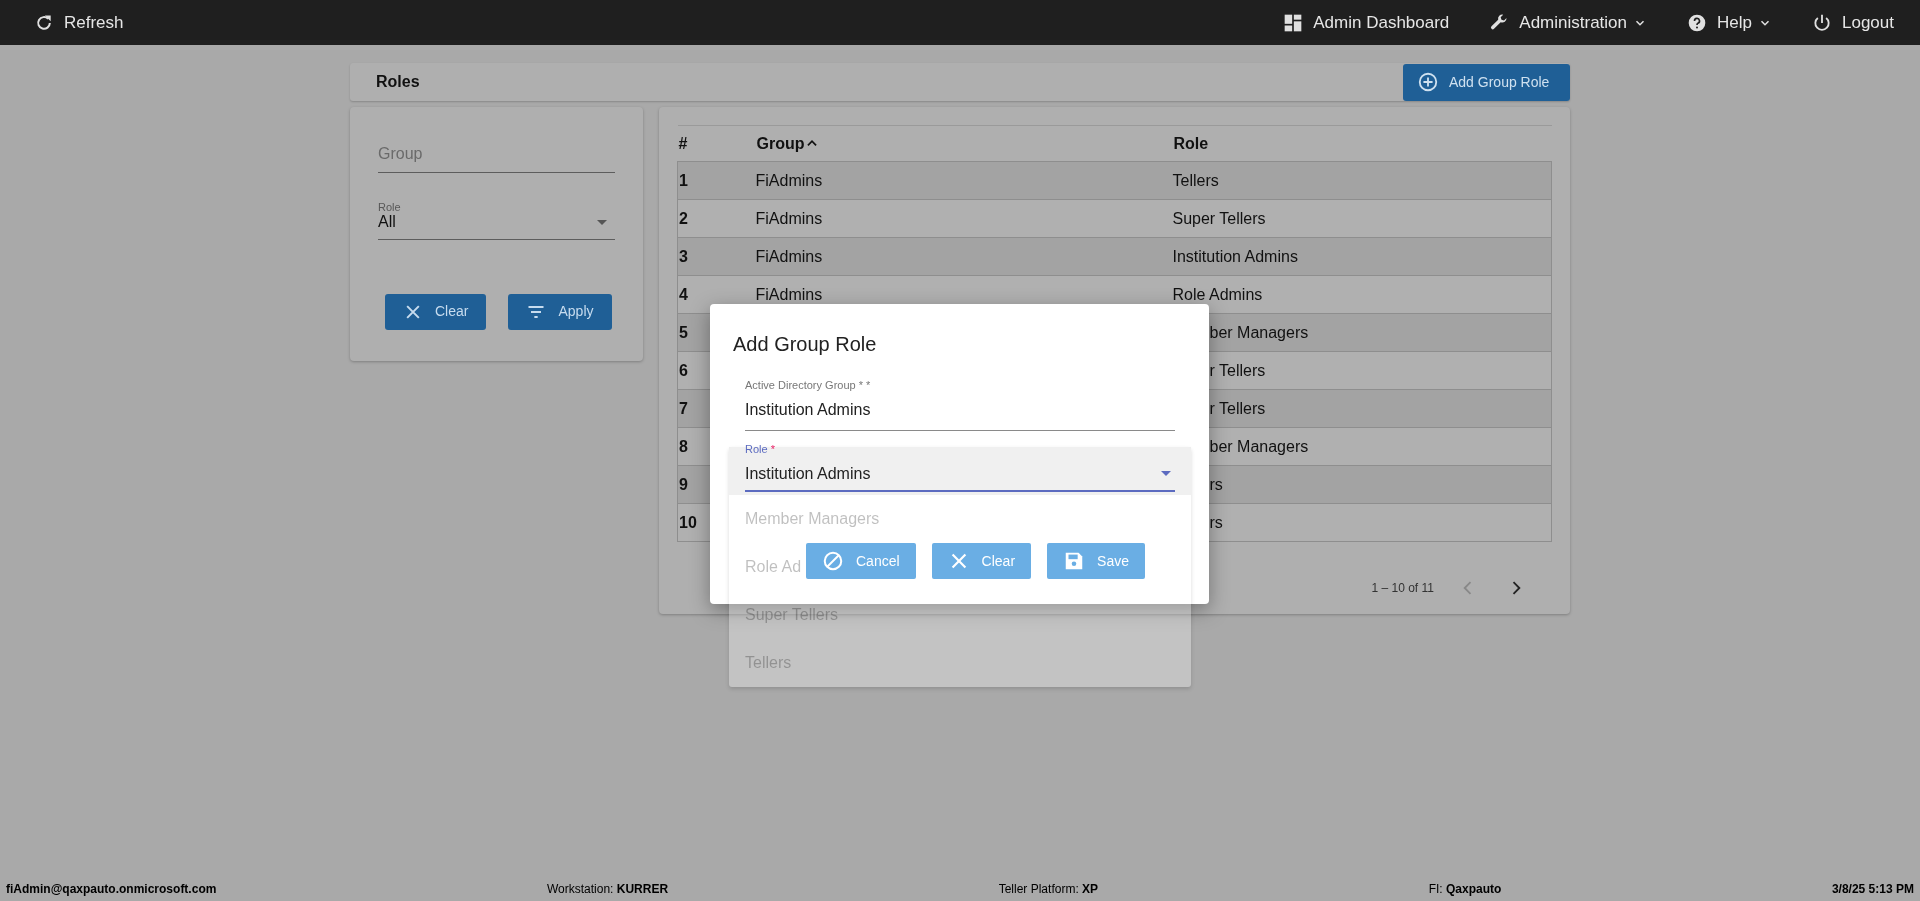  What do you see at coordinates (716, 218) in the screenshot?
I see `table-cell: 2` at bounding box center [716, 218].